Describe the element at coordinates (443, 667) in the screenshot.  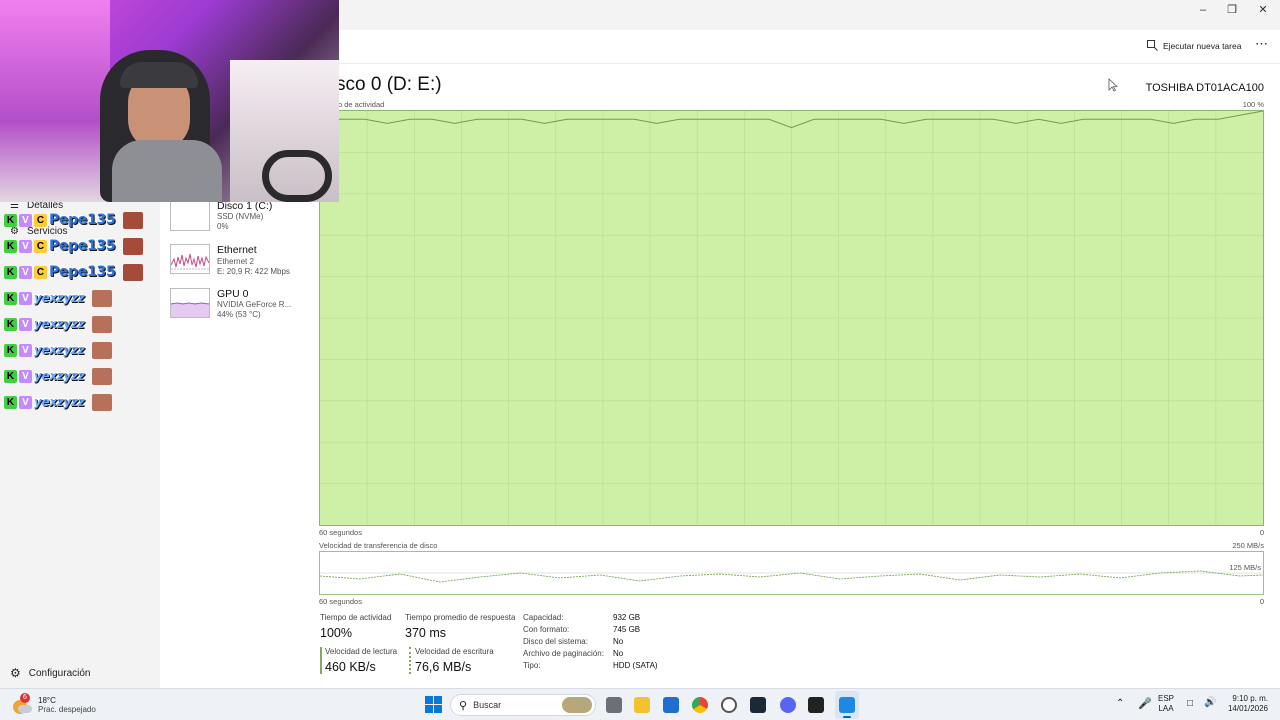
I see `write-speed-value: 76,6 MB/s` at that location.